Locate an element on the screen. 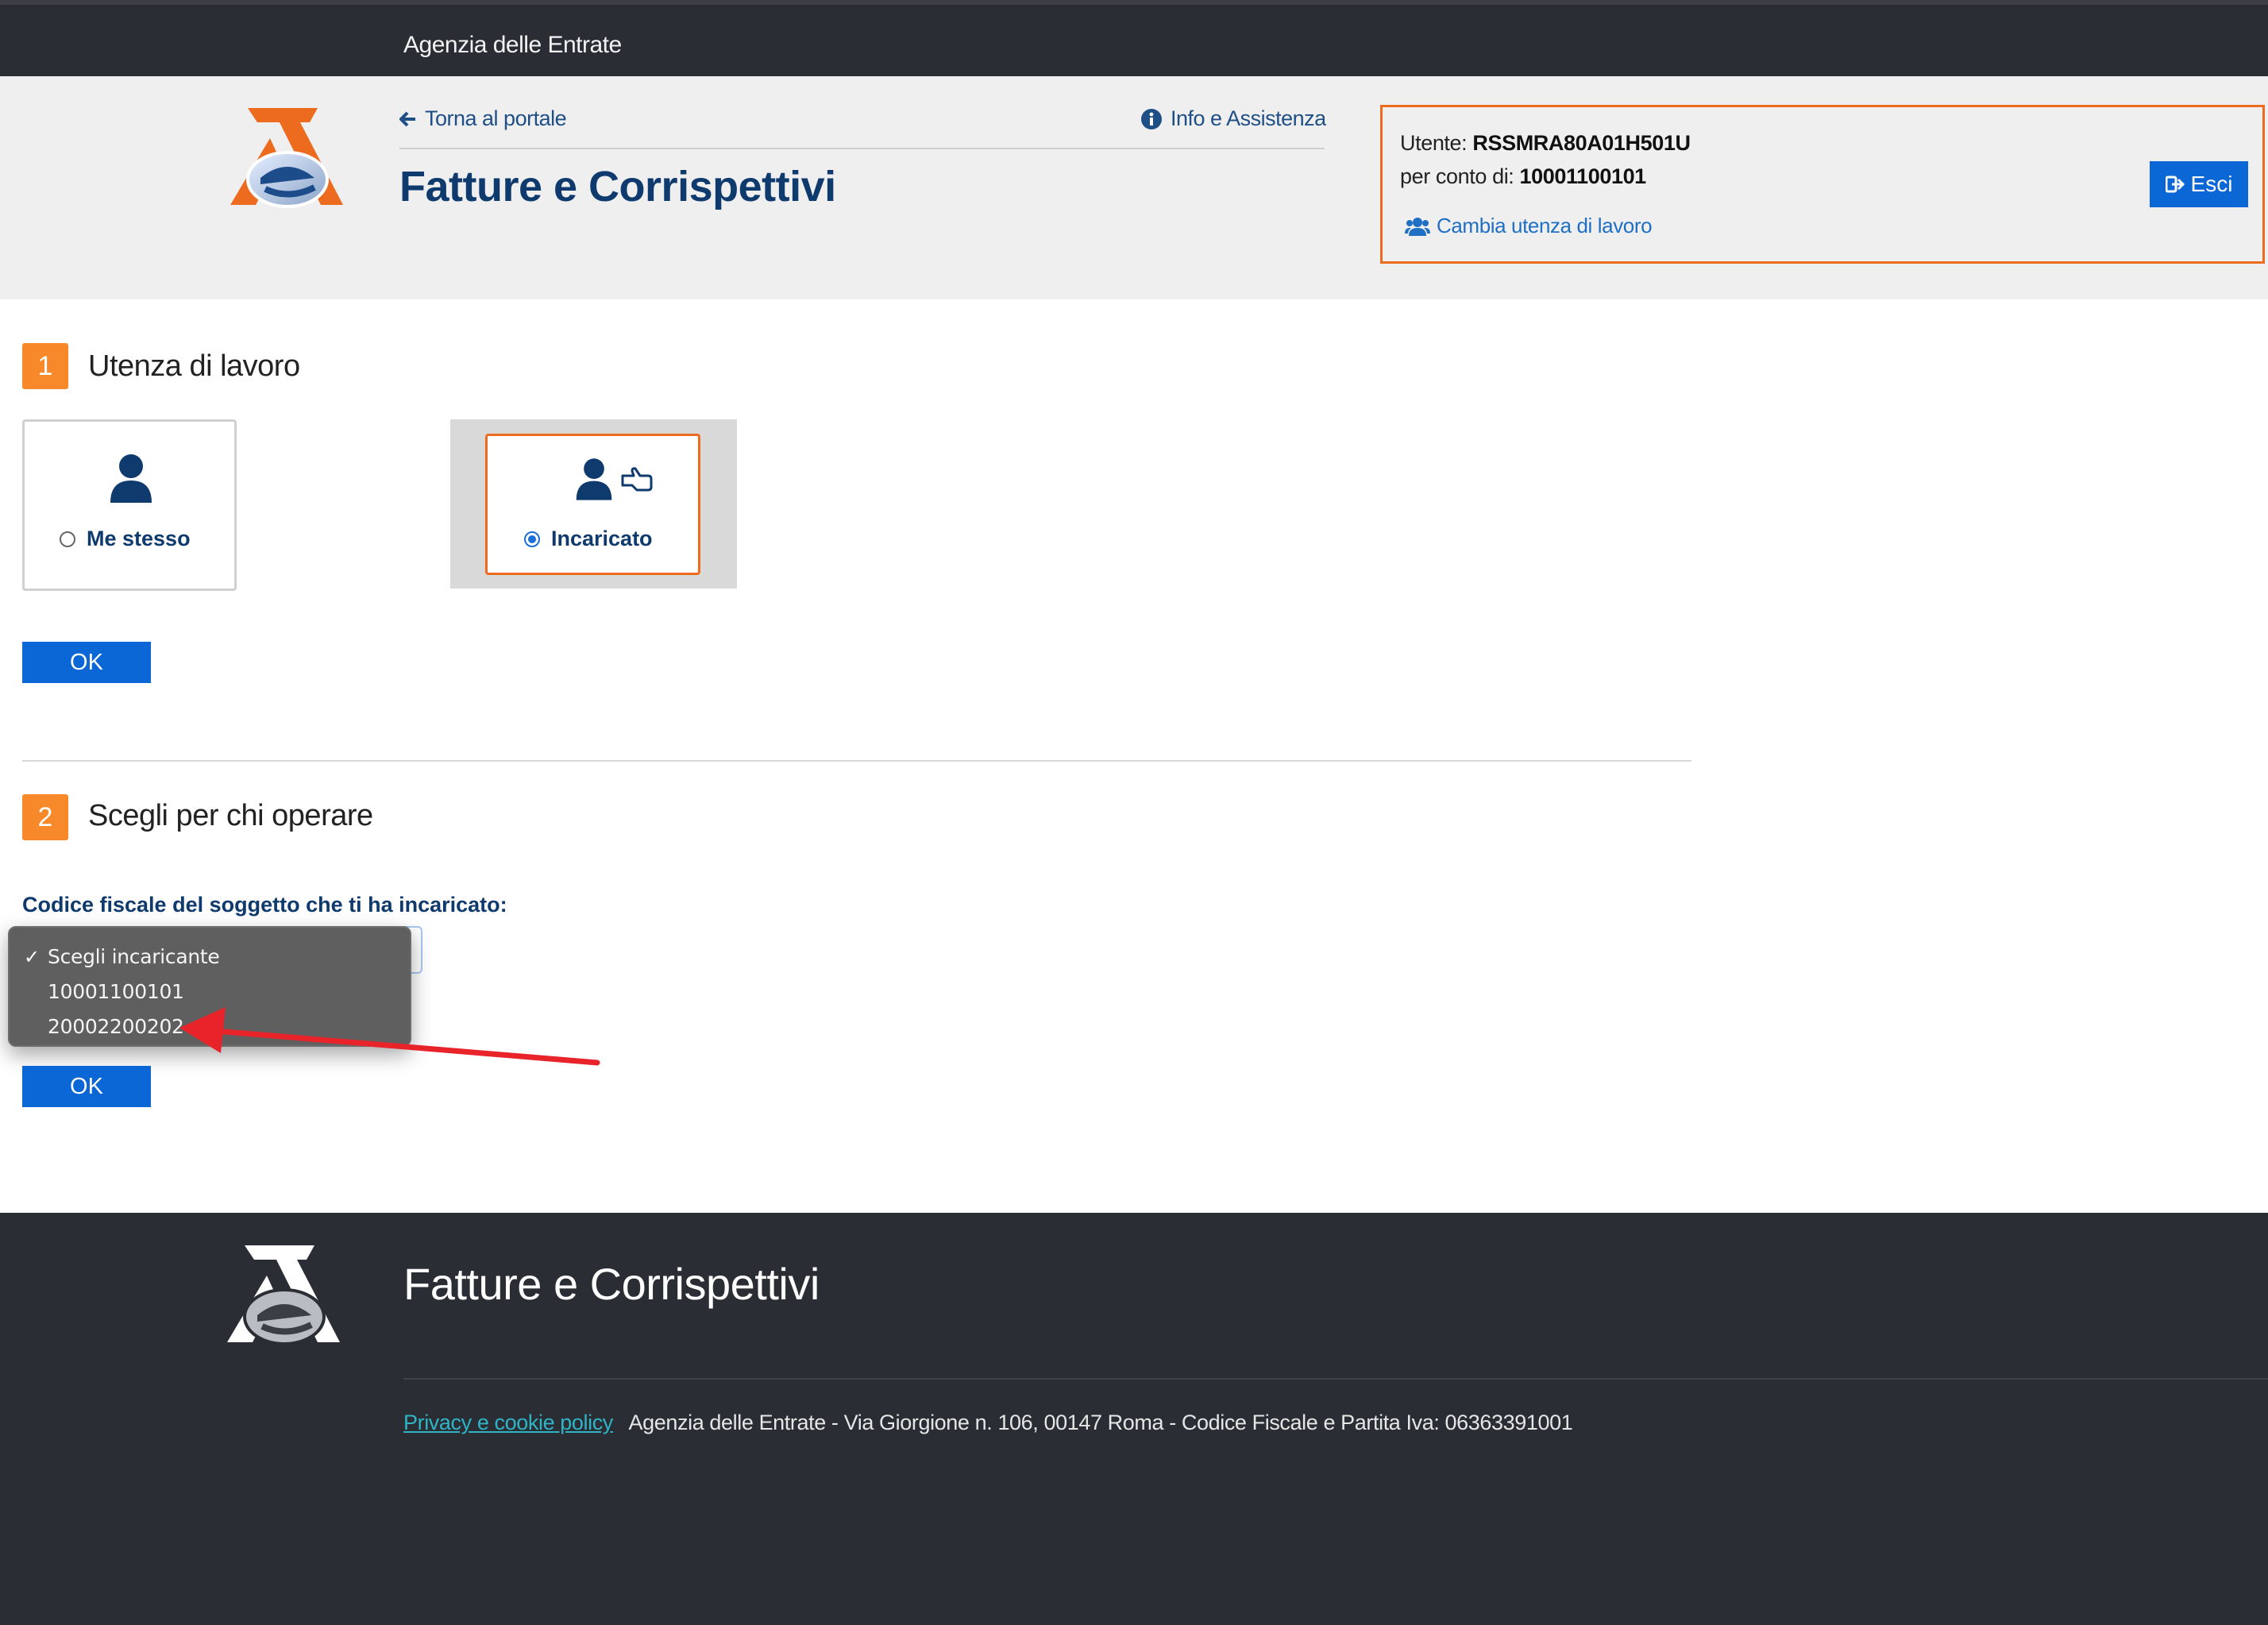  dropdown-option-20002200202: 20002200202 is located at coordinates (210, 1026).